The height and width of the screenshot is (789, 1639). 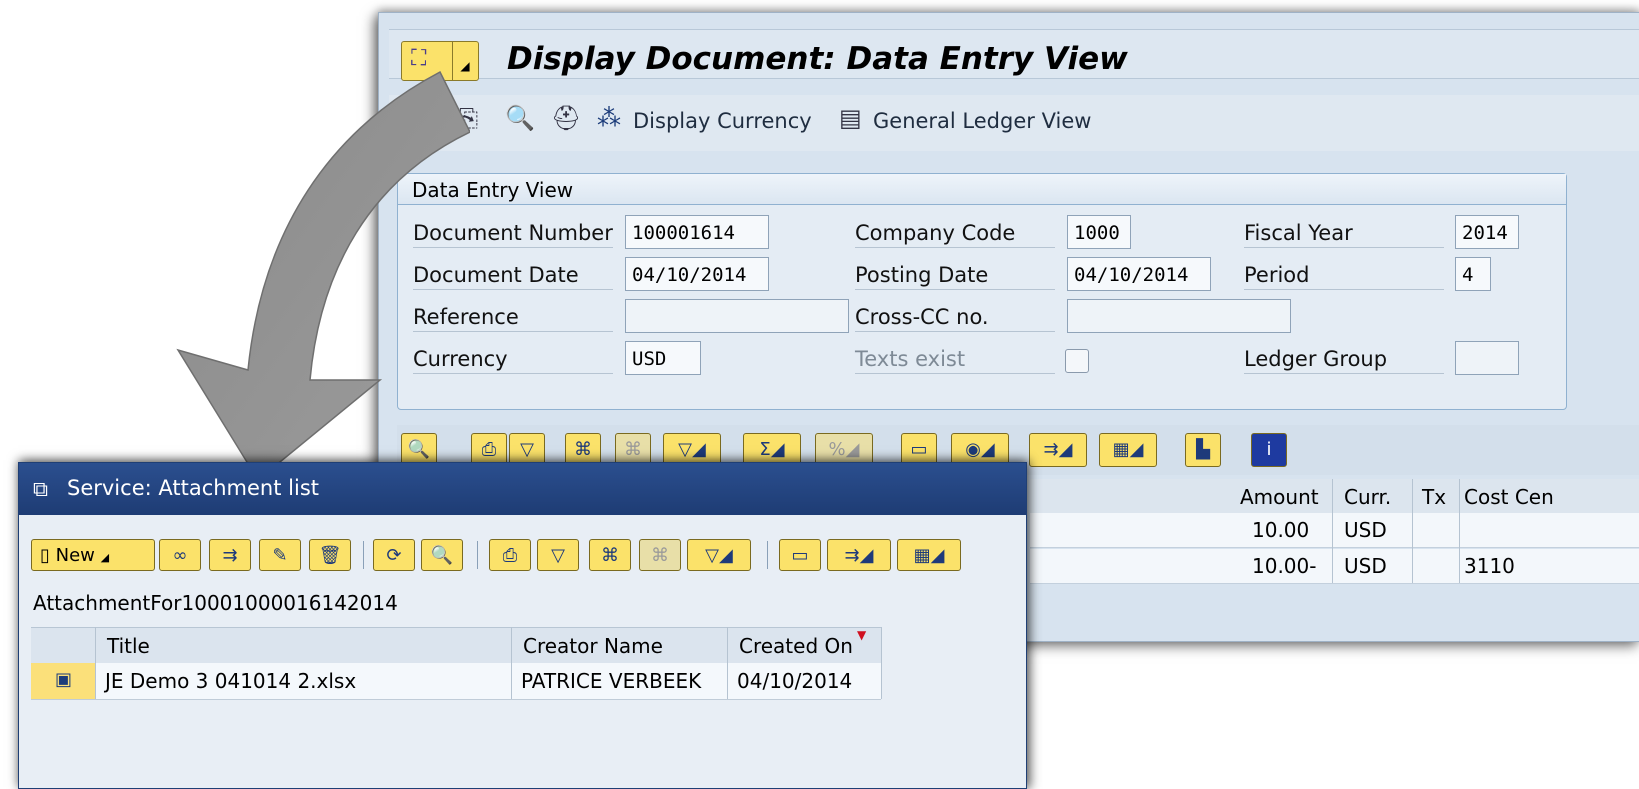 I want to click on document-icon: ▣, so click(x=64, y=679).